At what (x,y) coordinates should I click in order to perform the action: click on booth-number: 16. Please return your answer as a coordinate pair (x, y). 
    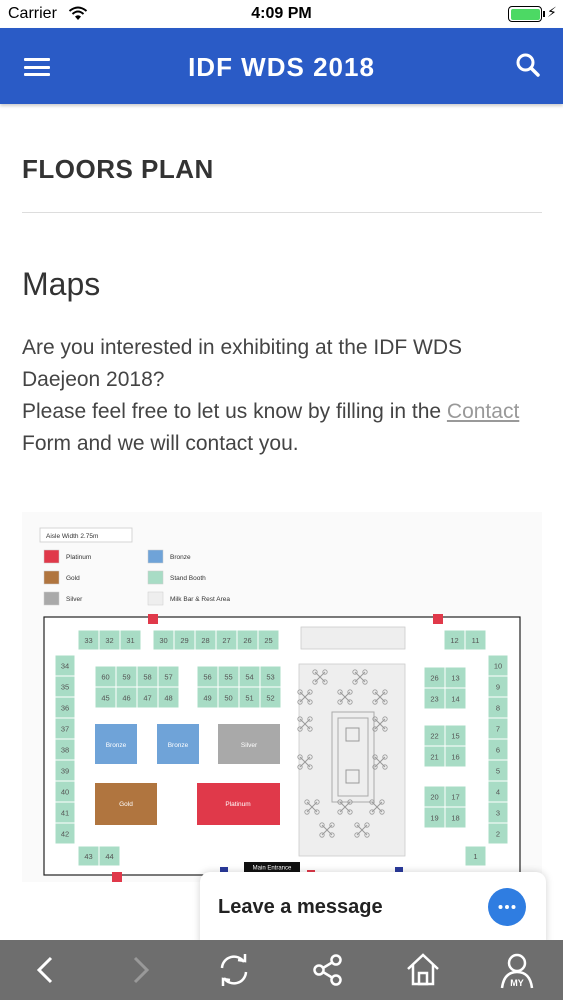
    Looking at the image, I should click on (455, 757).